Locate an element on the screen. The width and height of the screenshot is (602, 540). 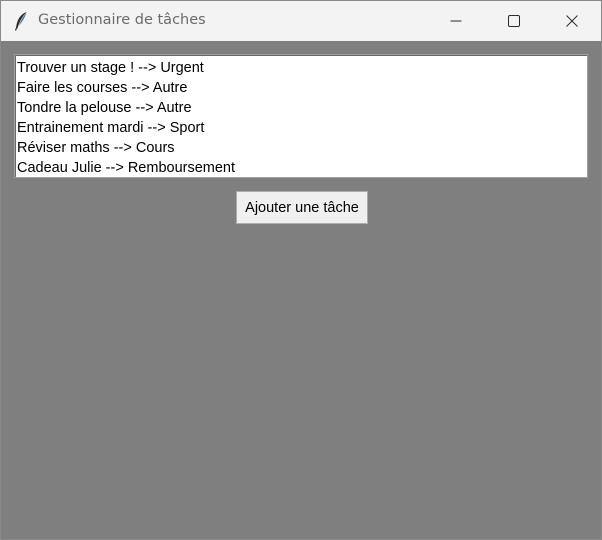
task-item: Faire les courses --> Autre is located at coordinates (301, 88).